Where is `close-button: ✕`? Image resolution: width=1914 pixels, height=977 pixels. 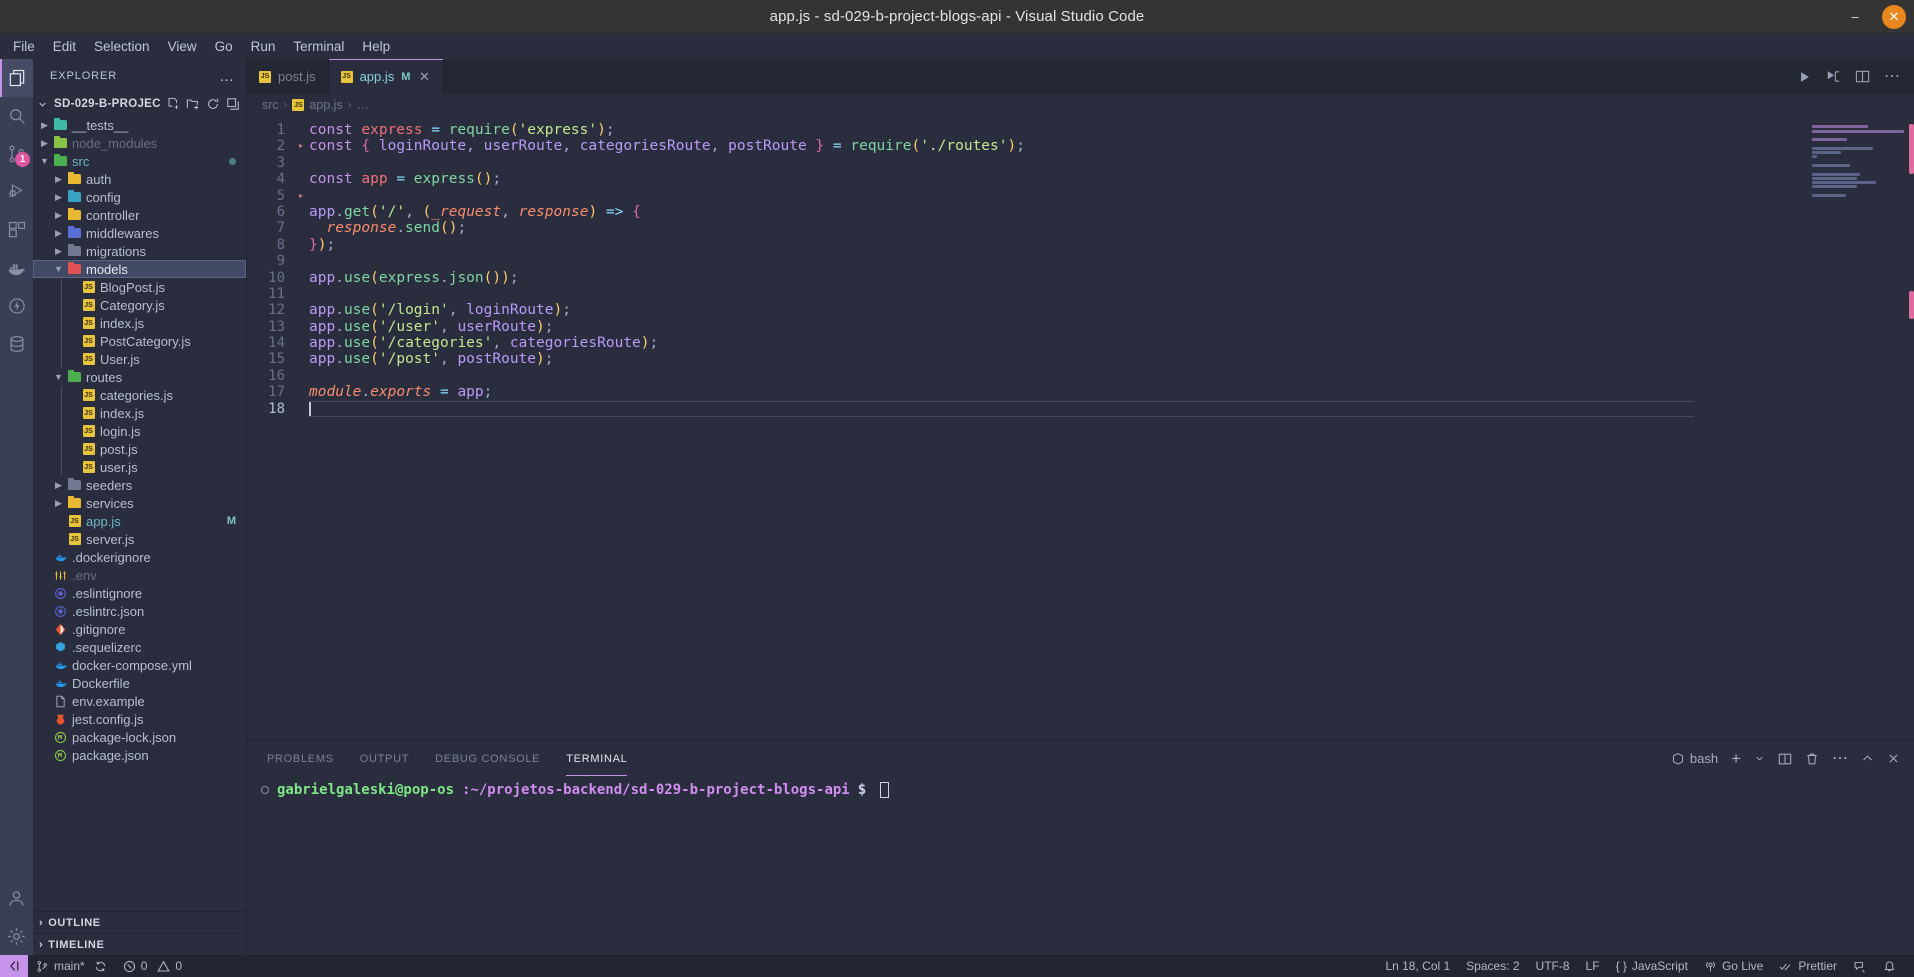
close-button: ✕ is located at coordinates (1894, 16).